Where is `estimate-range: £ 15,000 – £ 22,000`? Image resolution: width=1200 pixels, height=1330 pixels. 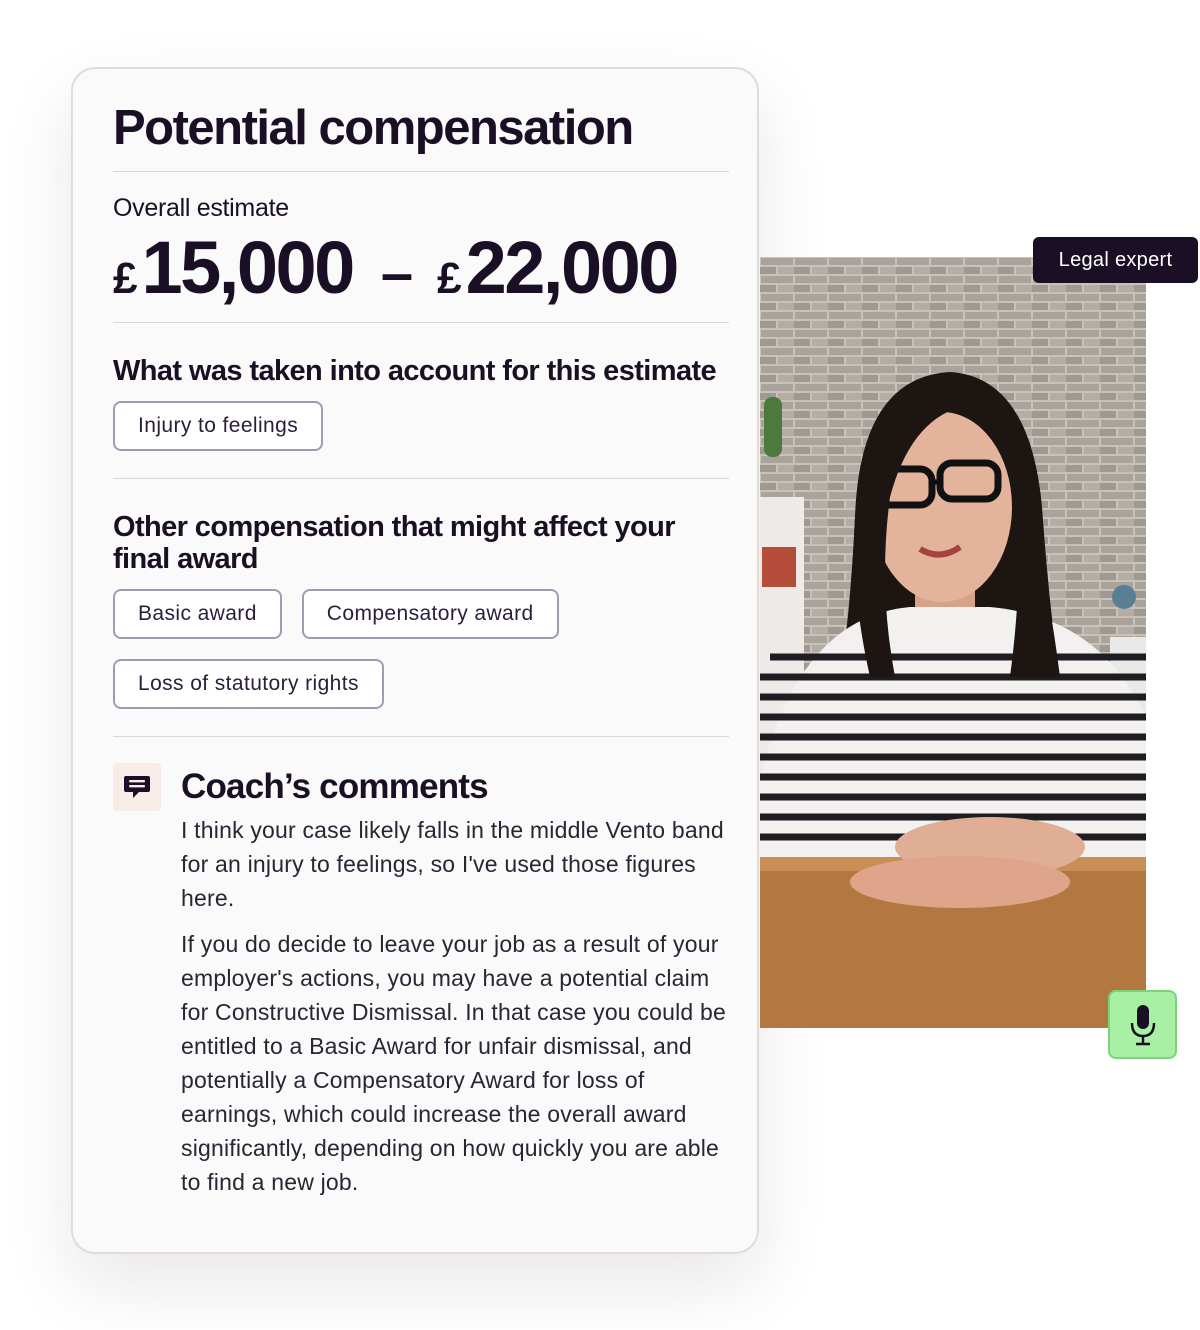
estimate-range: £ 15,000 – £ 22,000 is located at coordinates (420, 269).